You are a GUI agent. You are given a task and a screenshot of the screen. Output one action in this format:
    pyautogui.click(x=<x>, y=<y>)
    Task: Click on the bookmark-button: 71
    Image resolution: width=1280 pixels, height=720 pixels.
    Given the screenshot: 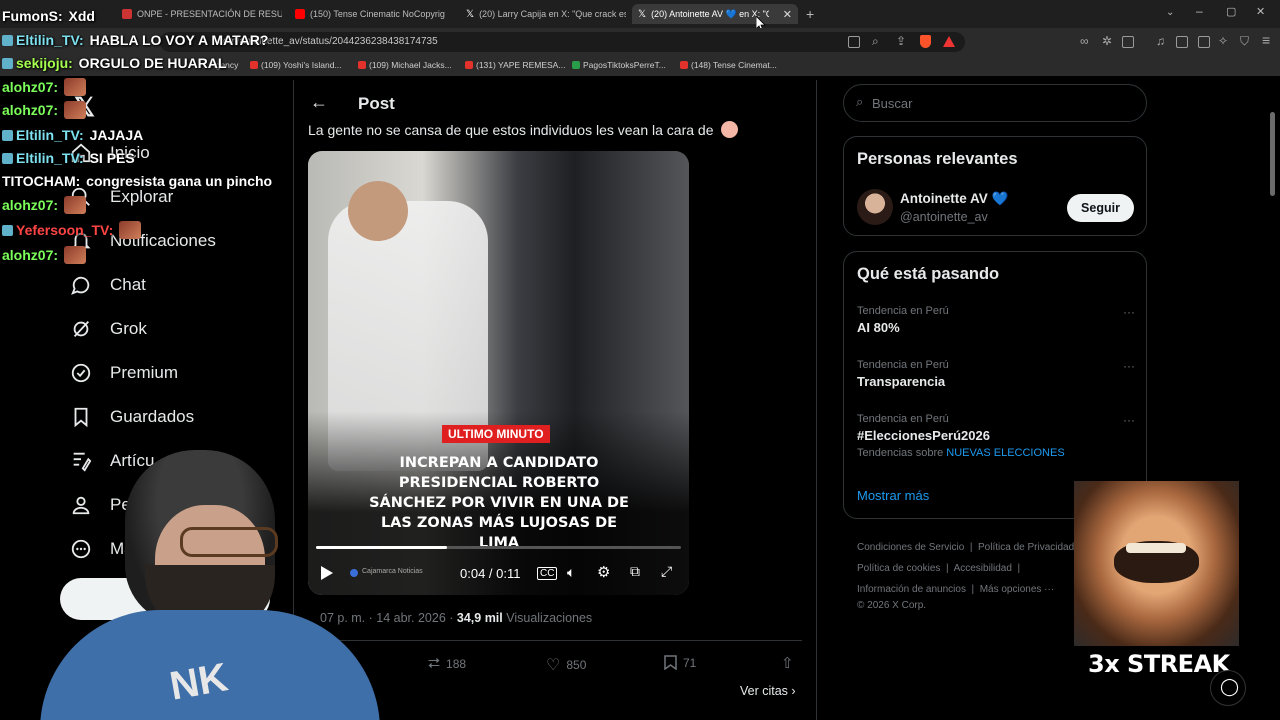 What is the action you would take?
    pyautogui.click(x=680, y=662)
    